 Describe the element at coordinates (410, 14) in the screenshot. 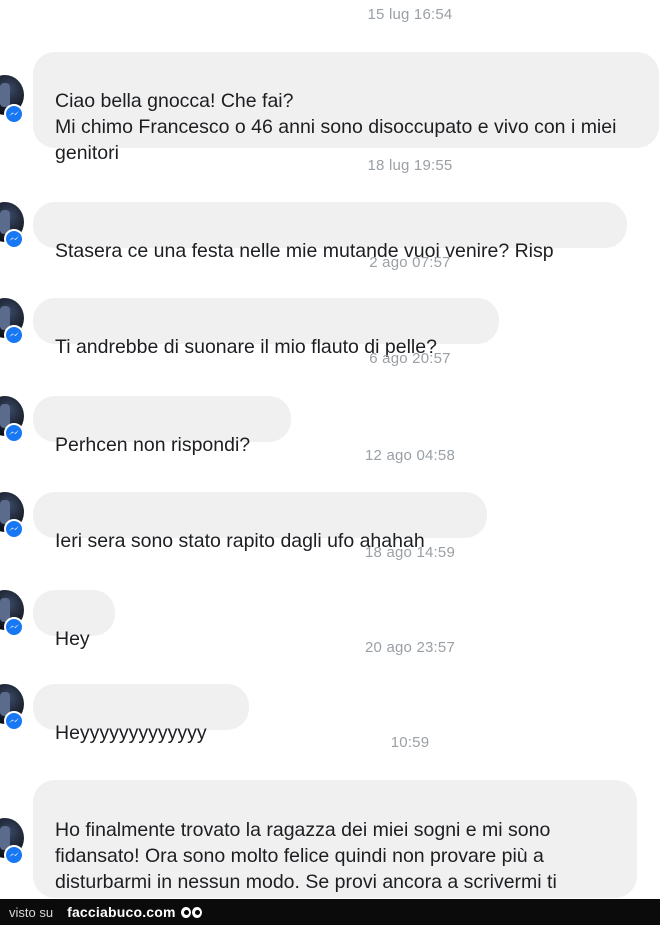

I see `timestamp: 15 lug 16:54` at that location.